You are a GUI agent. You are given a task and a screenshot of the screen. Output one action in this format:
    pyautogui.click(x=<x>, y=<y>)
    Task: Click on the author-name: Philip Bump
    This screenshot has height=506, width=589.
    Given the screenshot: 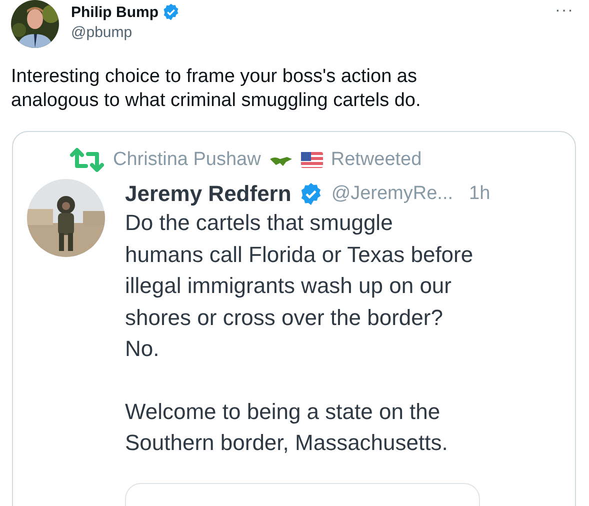 What is the action you would take?
    pyautogui.click(x=114, y=12)
    